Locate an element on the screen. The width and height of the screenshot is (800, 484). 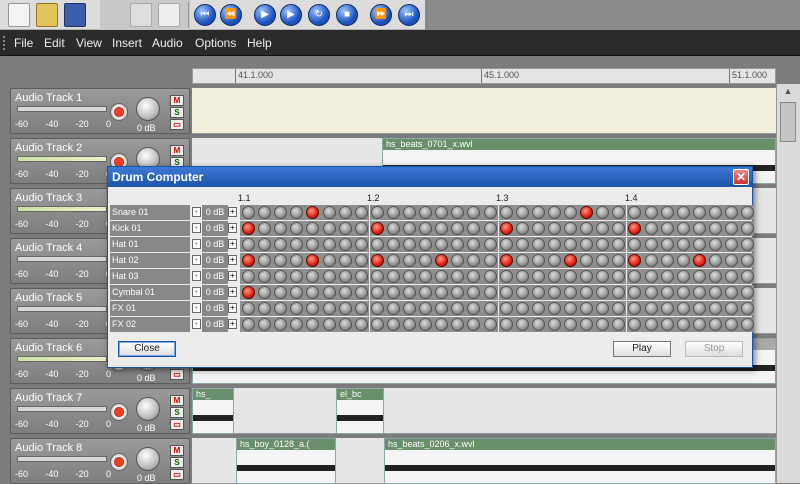
scrollbar-thumb is located at coordinates (788, 122).